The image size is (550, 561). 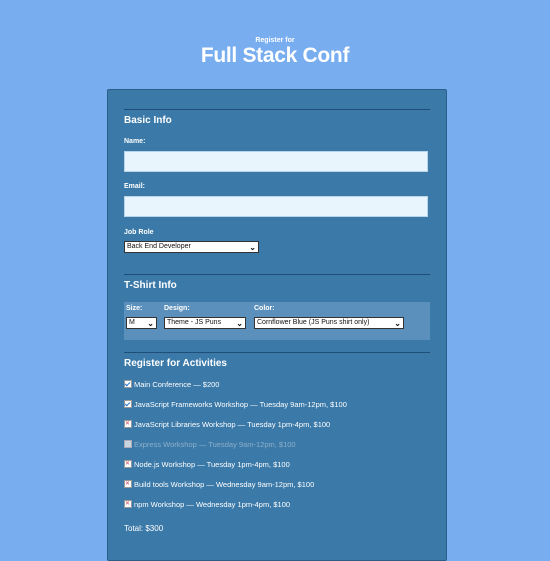 I want to click on tshirt-info-heading: T-Shirt Info, so click(x=150, y=285).